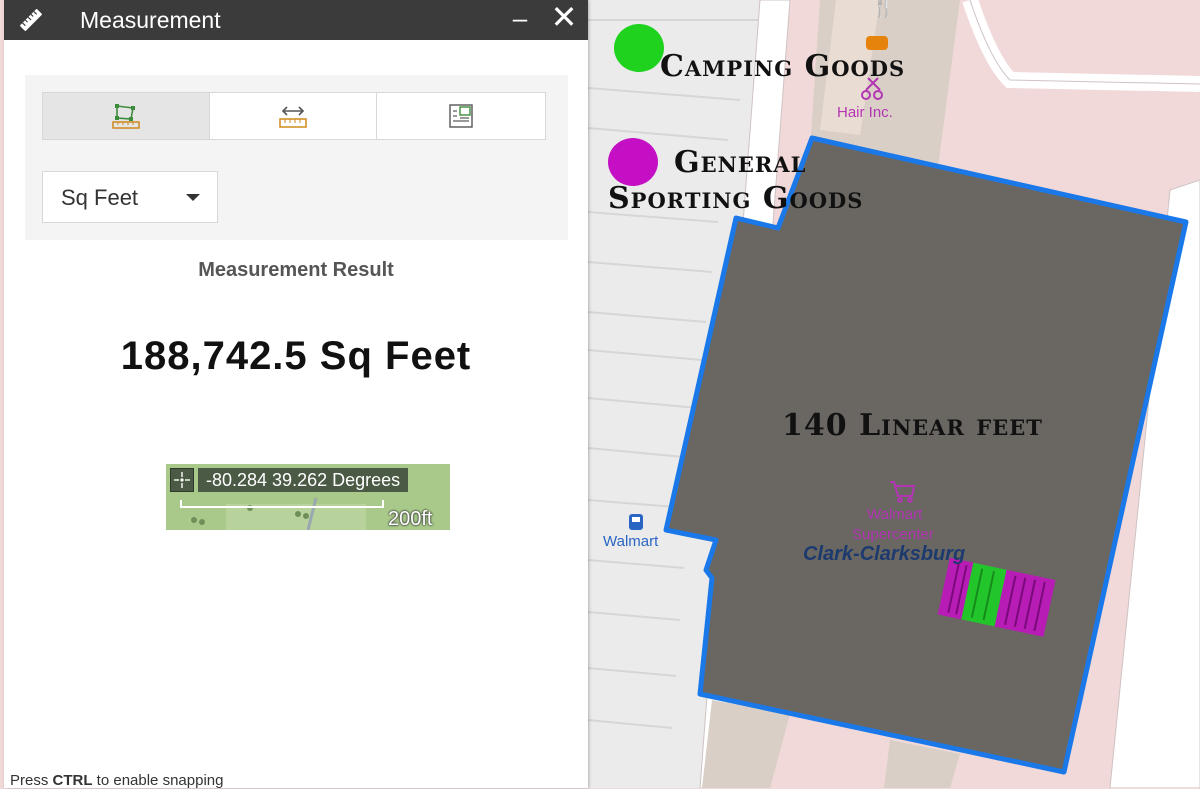 The width and height of the screenshot is (1200, 789). What do you see at coordinates (884, 554) in the screenshot?
I see `area-name-label: Clark-Clarksburg` at bounding box center [884, 554].